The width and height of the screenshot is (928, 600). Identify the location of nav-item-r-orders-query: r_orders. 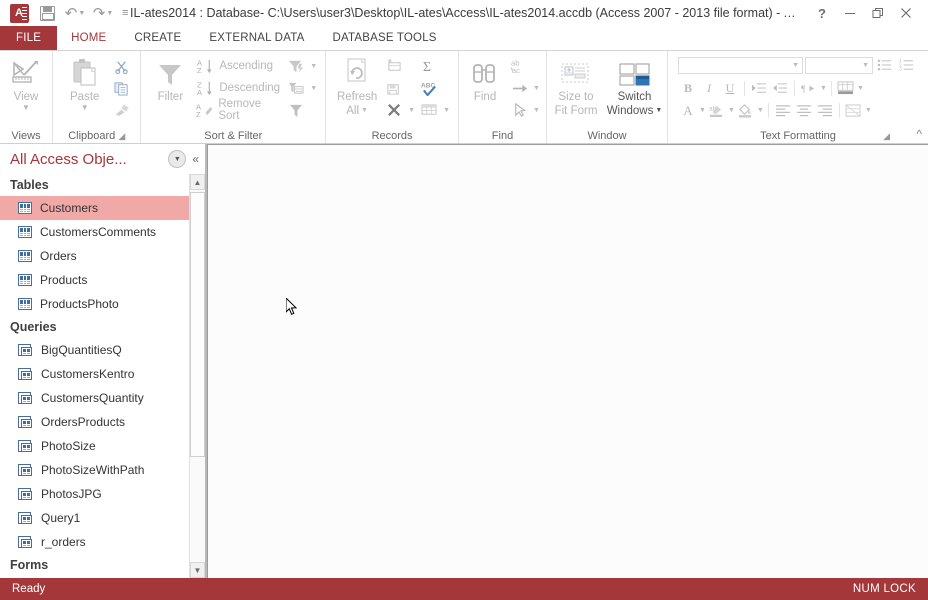
(102, 542).